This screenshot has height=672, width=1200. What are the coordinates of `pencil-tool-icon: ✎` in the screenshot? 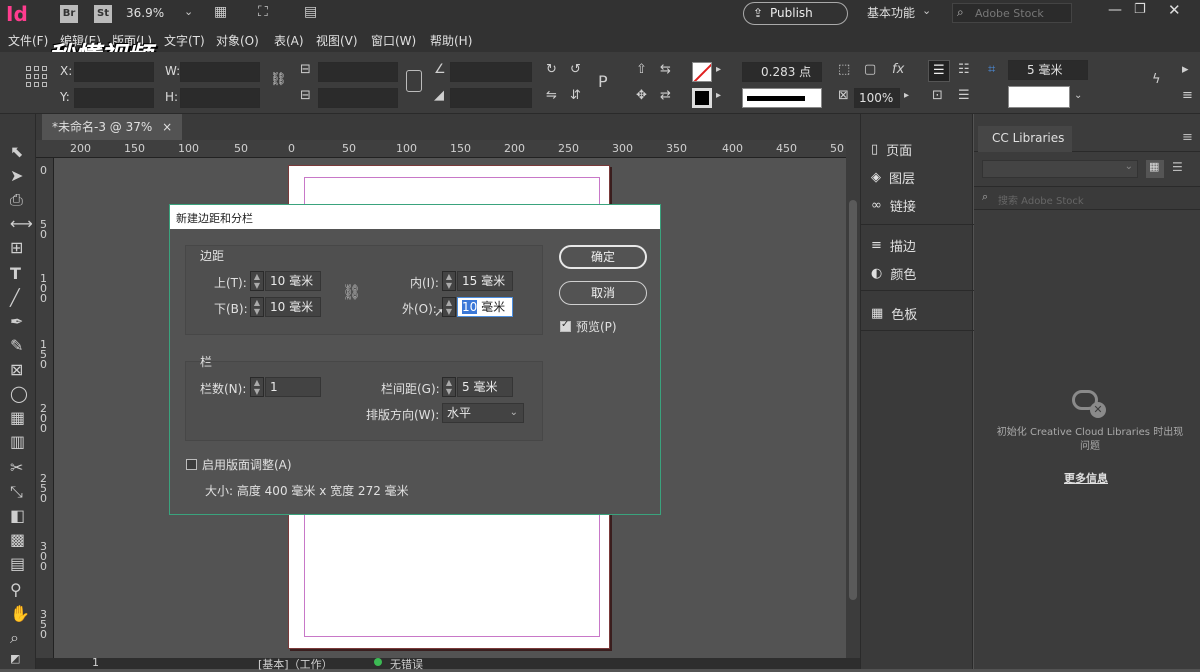 It's located at (16, 345).